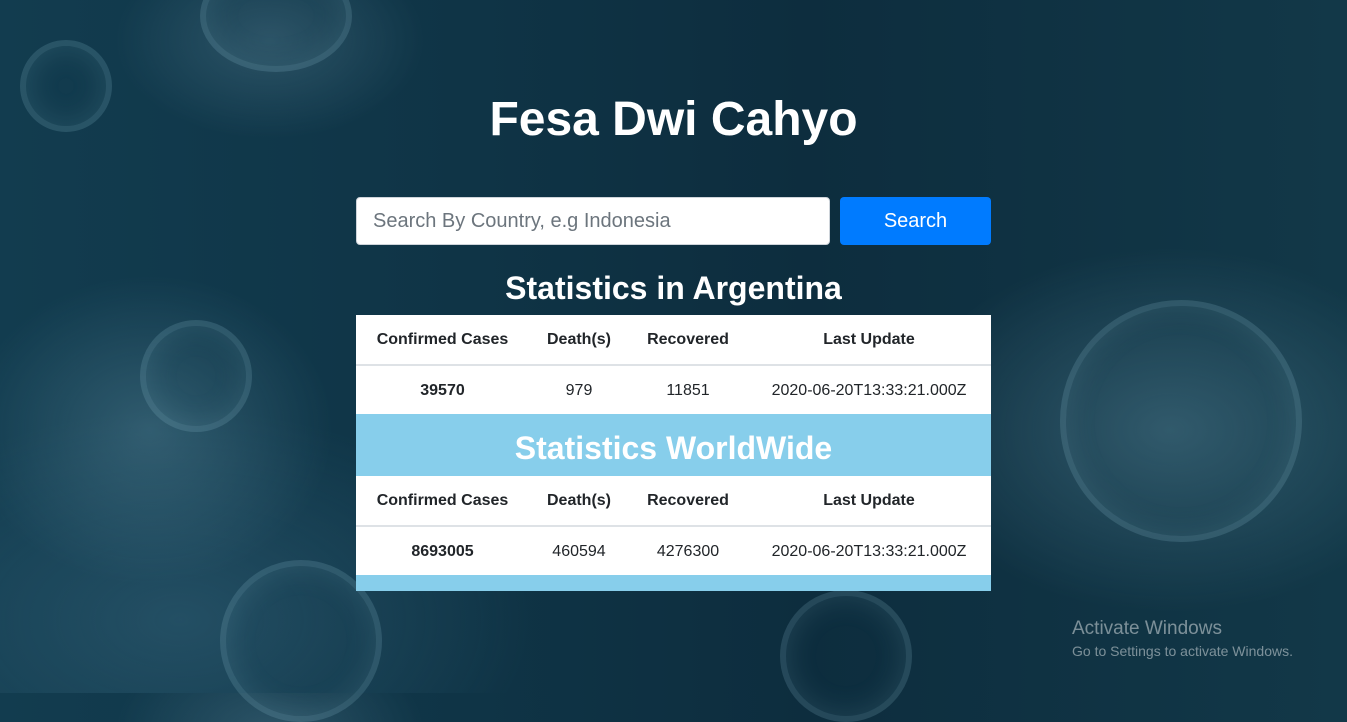 Image resolution: width=1347 pixels, height=722 pixels. Describe the element at coordinates (688, 390) in the screenshot. I see `recovered-value: 11851` at that location.